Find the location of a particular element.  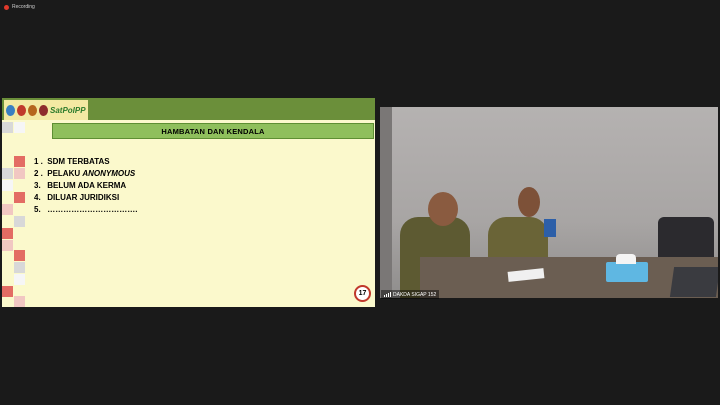

agency-emblem-icon is located at coordinates (43, 110).